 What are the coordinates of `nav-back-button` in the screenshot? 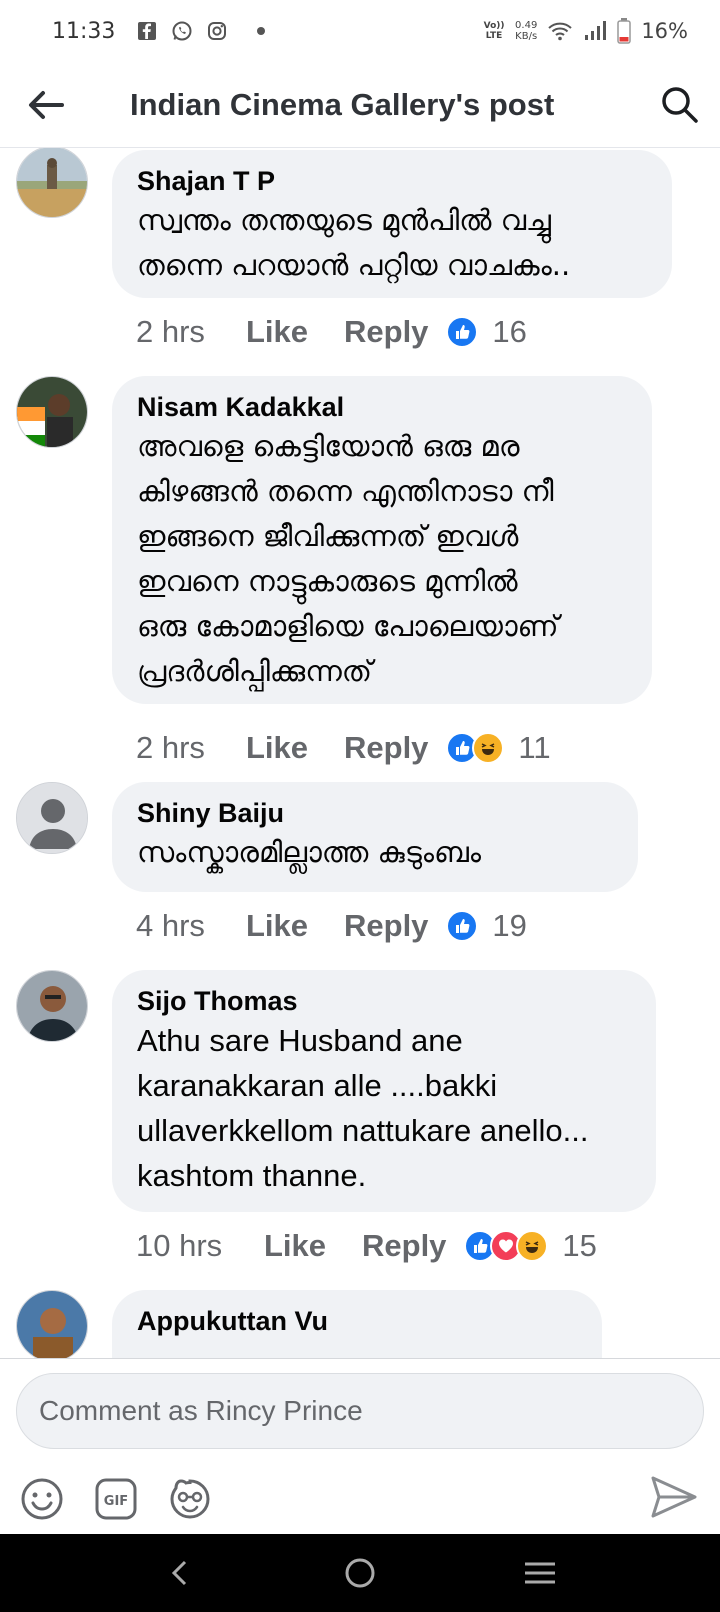 It's located at (180, 1573).